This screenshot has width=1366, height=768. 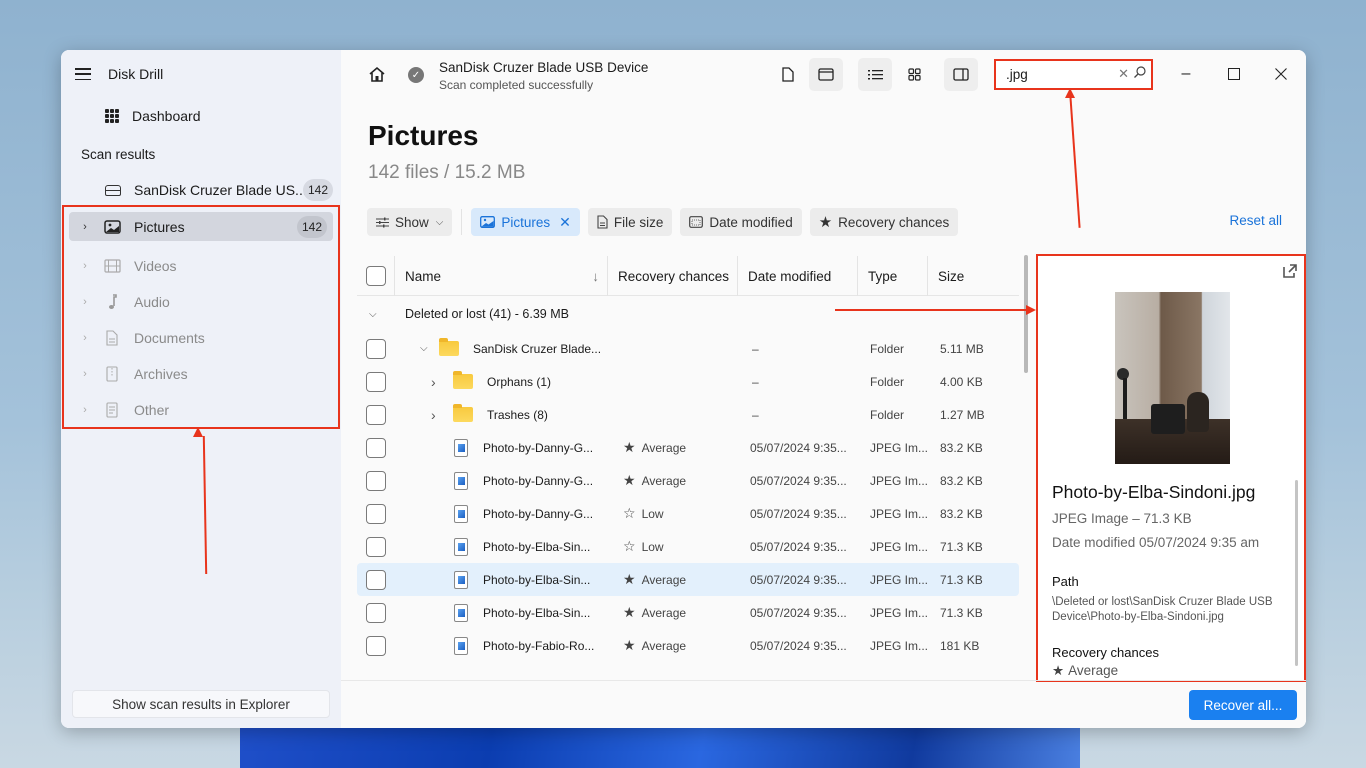 What do you see at coordinates (1172, 378) in the screenshot?
I see `image-thumbnail` at bounding box center [1172, 378].